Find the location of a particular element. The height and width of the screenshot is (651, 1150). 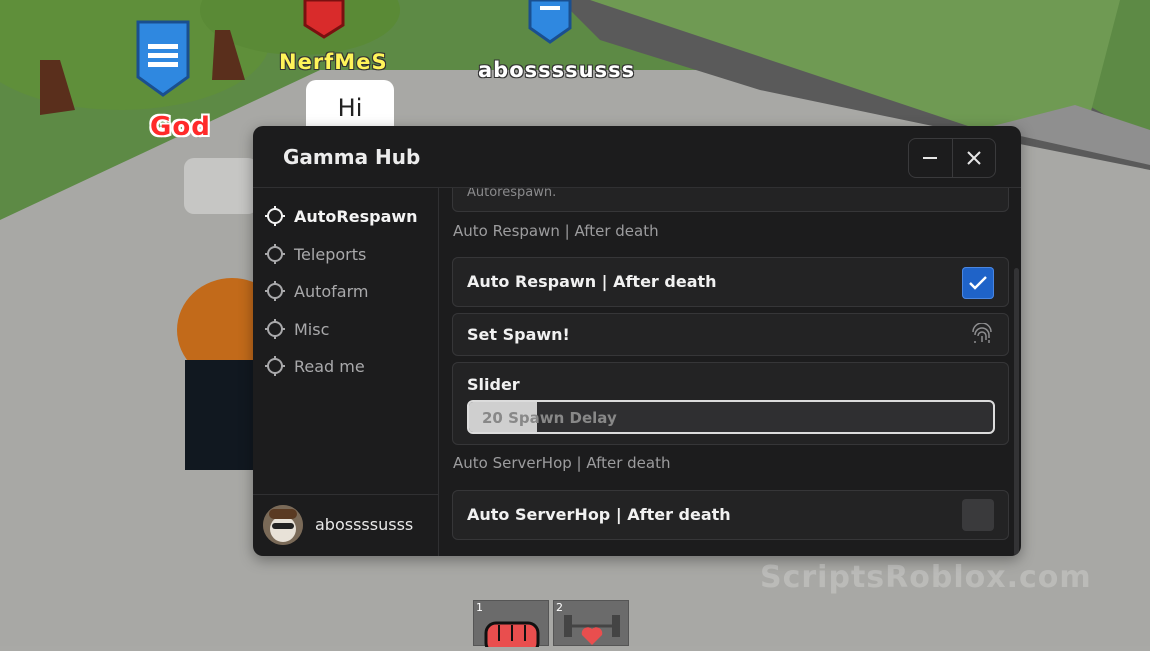

hotbar-slot-1: 1 is located at coordinates (511, 625).